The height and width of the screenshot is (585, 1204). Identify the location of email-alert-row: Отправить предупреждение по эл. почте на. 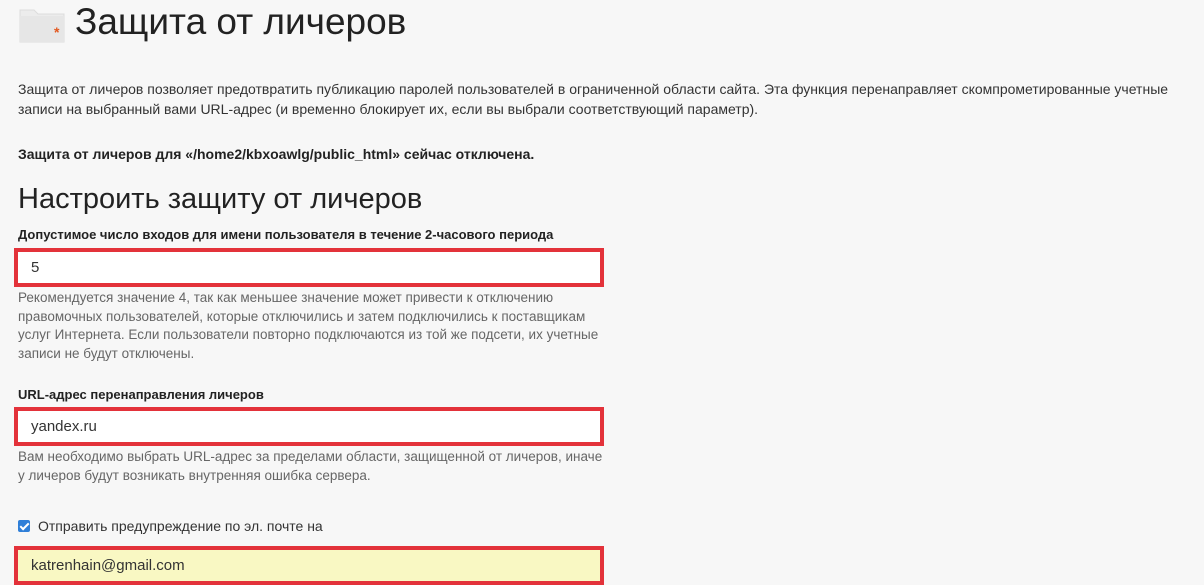
(170, 526).